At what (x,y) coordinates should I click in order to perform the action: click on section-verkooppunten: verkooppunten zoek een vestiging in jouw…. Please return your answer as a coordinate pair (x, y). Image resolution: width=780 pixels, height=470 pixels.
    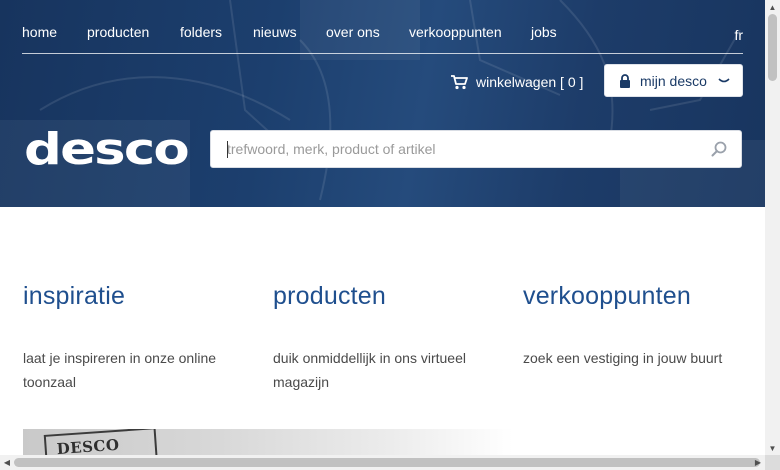
    Looking at the image, I should click on (628, 325).